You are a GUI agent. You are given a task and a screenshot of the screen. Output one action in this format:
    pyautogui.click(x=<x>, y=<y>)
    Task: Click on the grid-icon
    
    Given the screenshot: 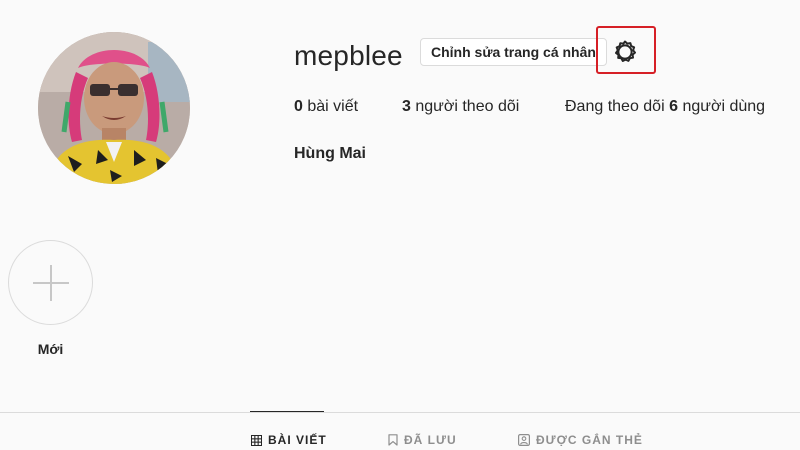 What is the action you would take?
    pyautogui.click(x=256, y=440)
    